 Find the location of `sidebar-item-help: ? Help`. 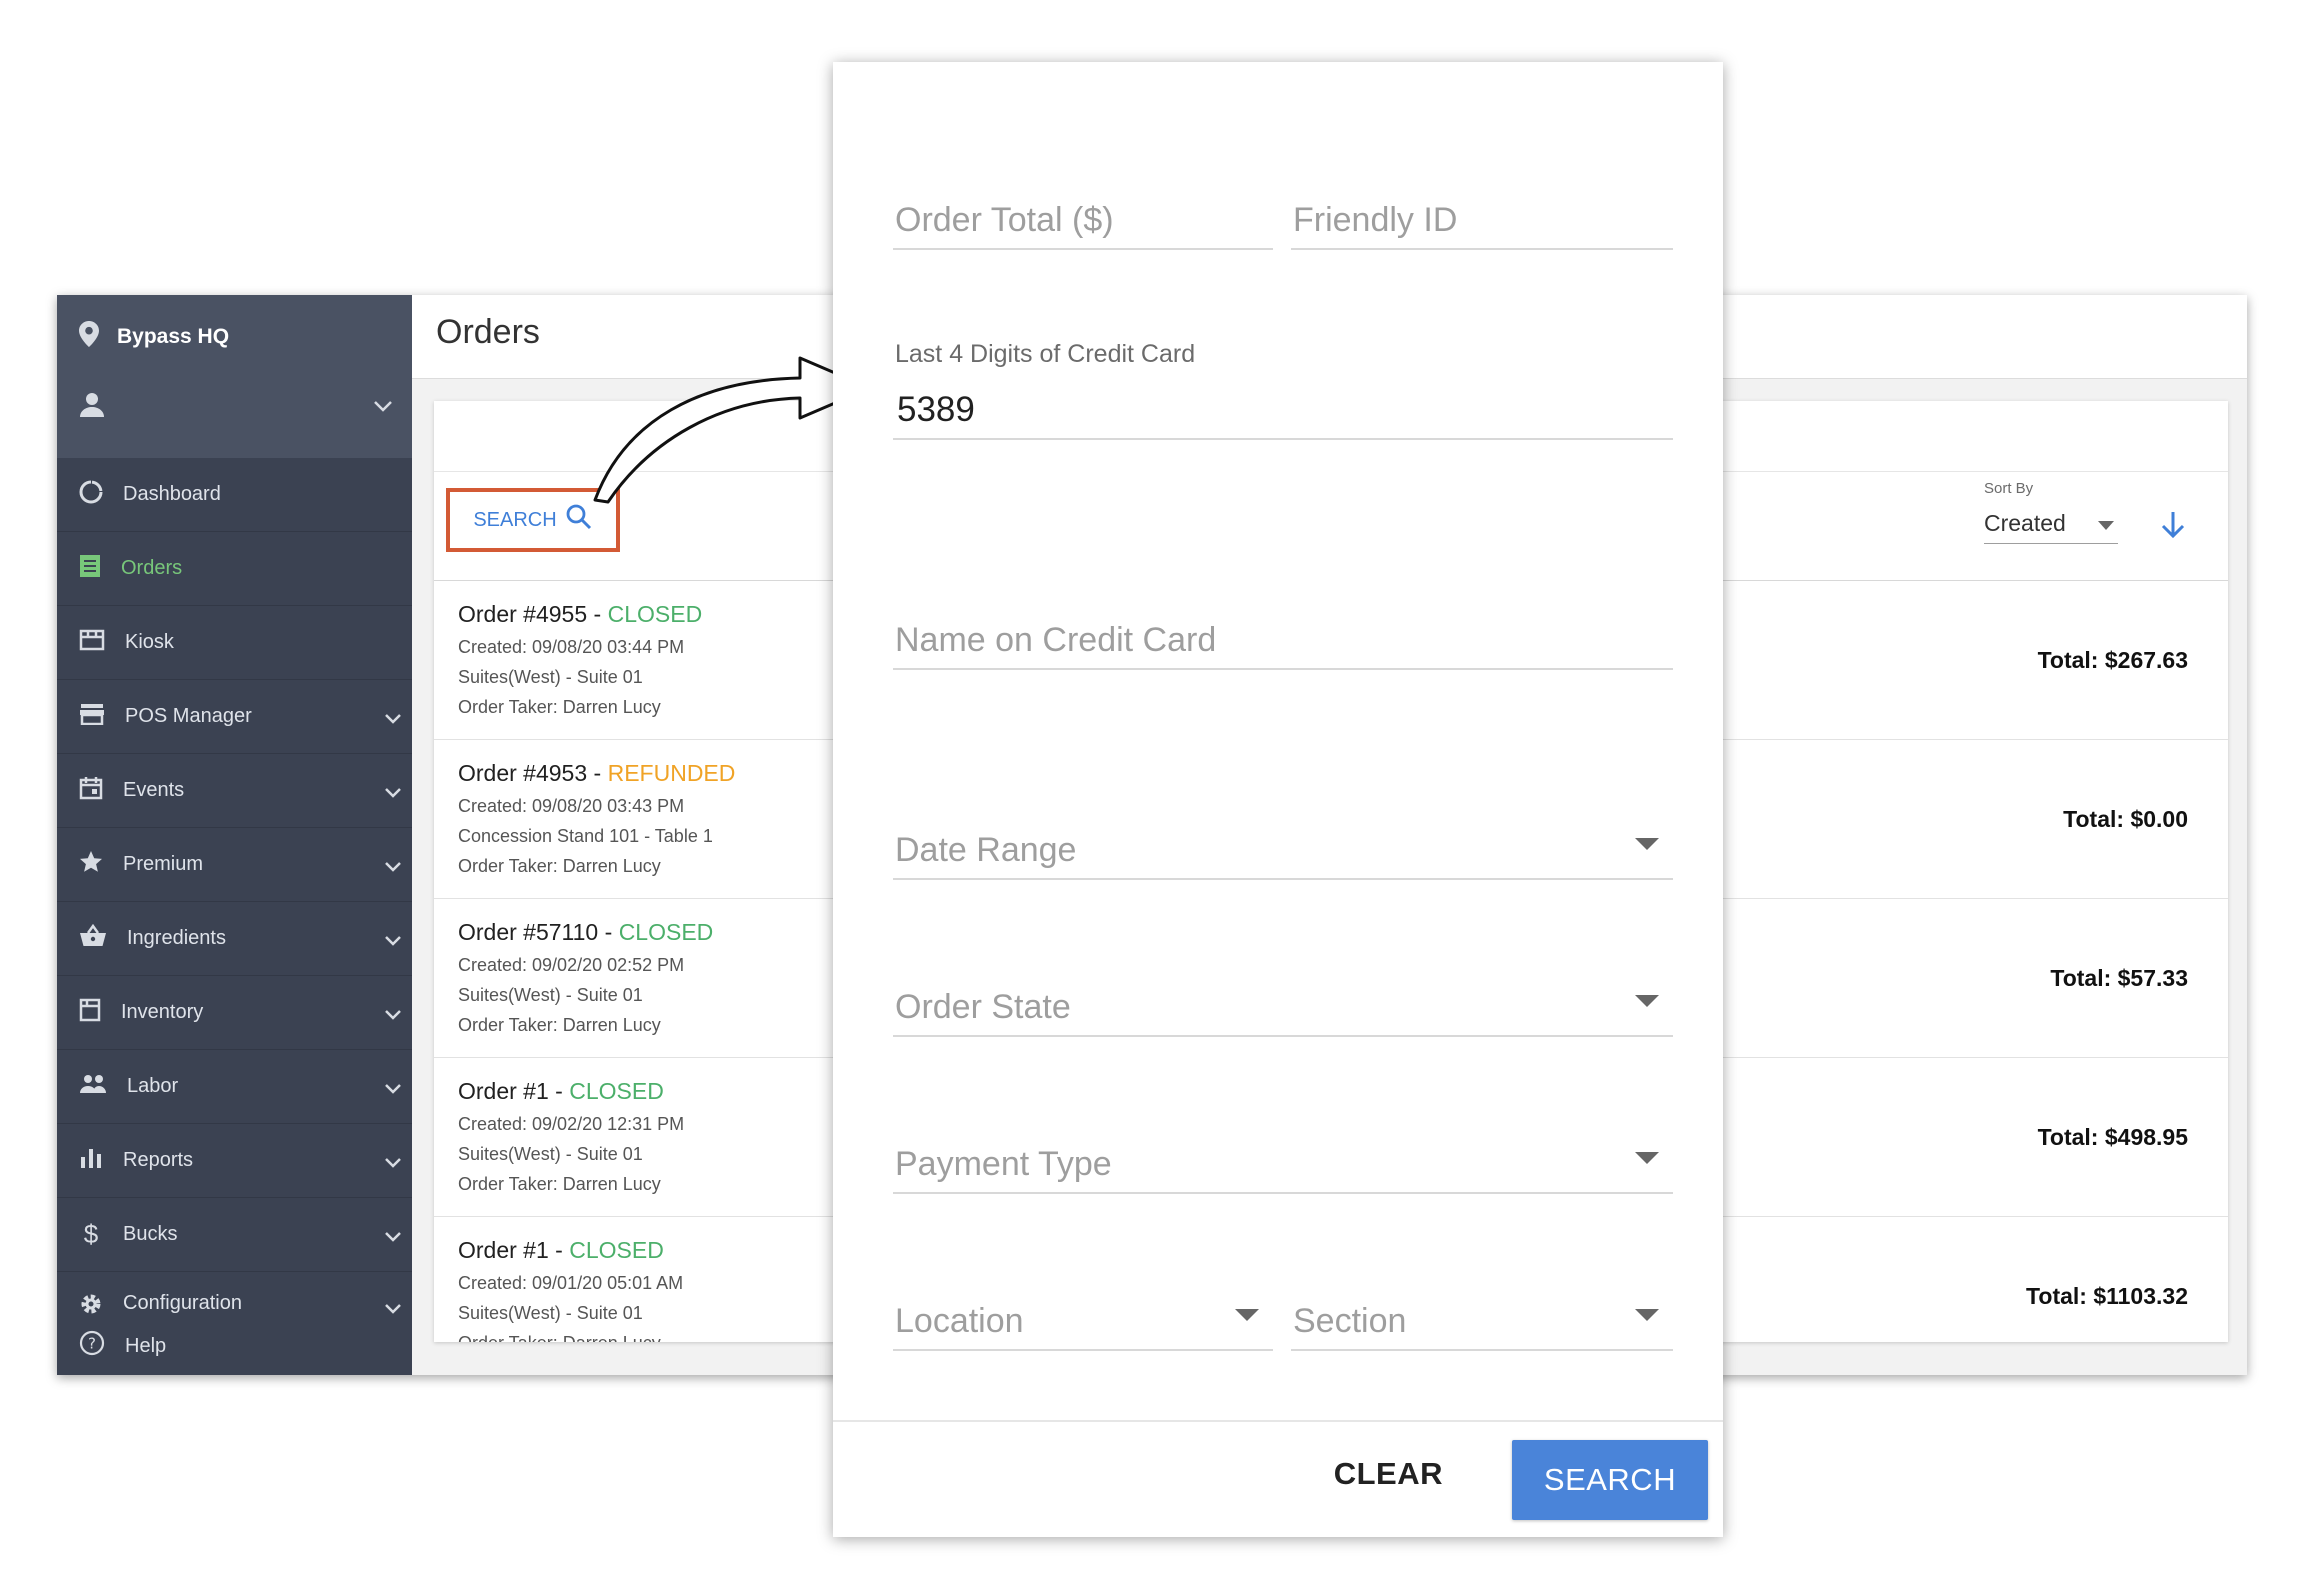

sidebar-item-help: ? Help is located at coordinates (122, 1346).